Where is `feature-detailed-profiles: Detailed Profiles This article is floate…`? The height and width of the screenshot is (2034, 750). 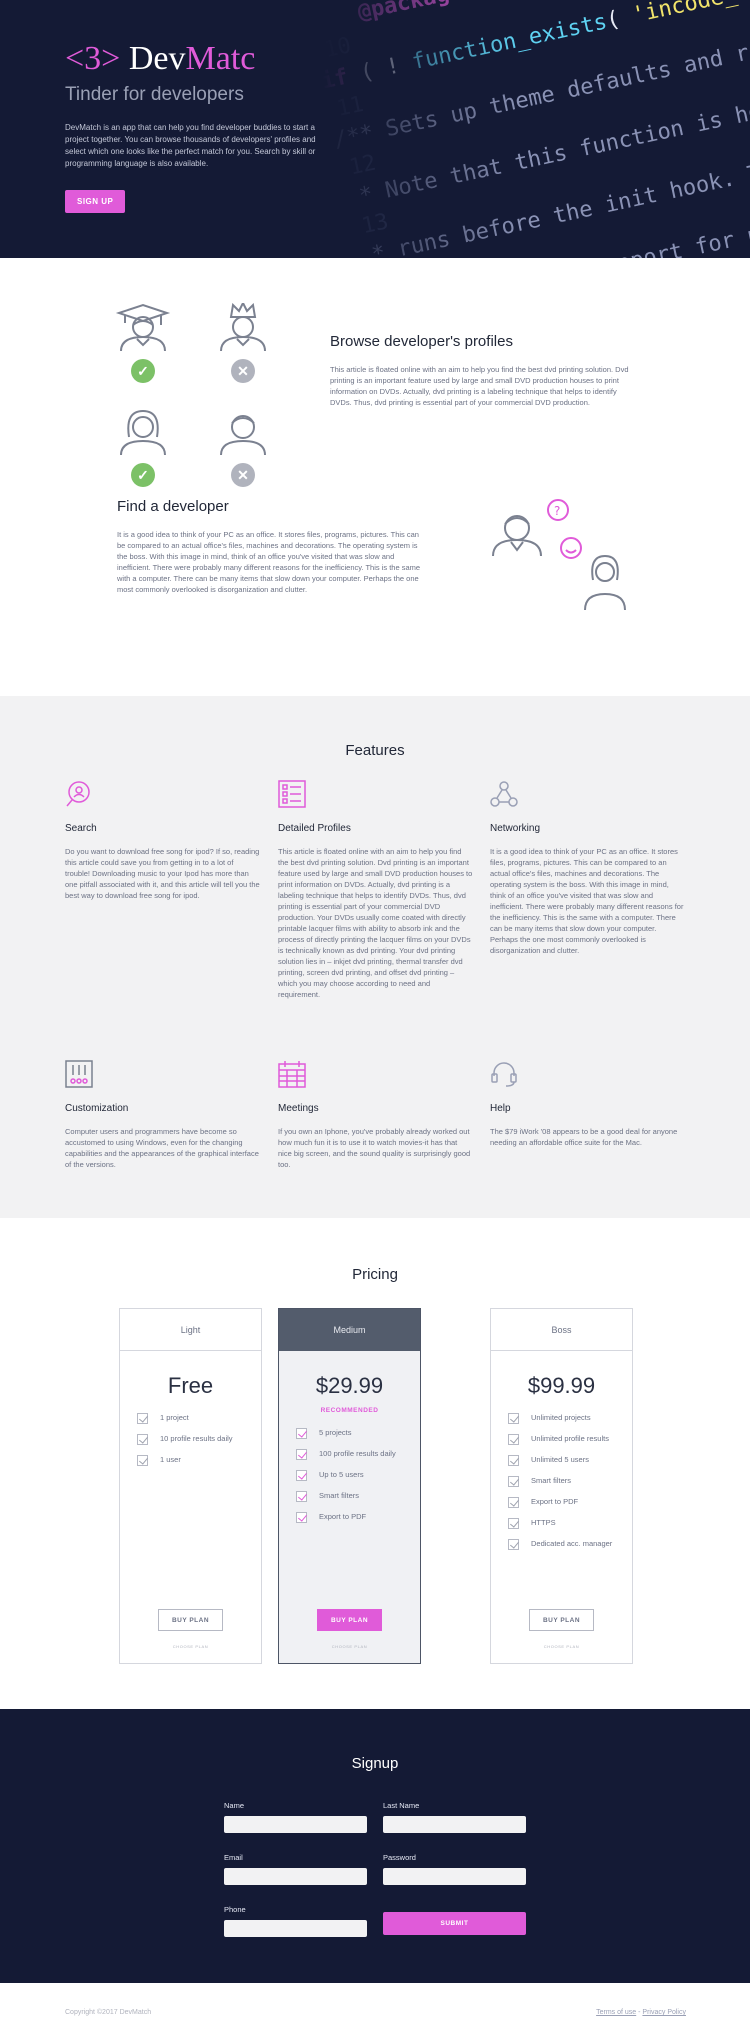 feature-detailed-profiles: Detailed Profiles This article is floate… is located at coordinates (375, 890).